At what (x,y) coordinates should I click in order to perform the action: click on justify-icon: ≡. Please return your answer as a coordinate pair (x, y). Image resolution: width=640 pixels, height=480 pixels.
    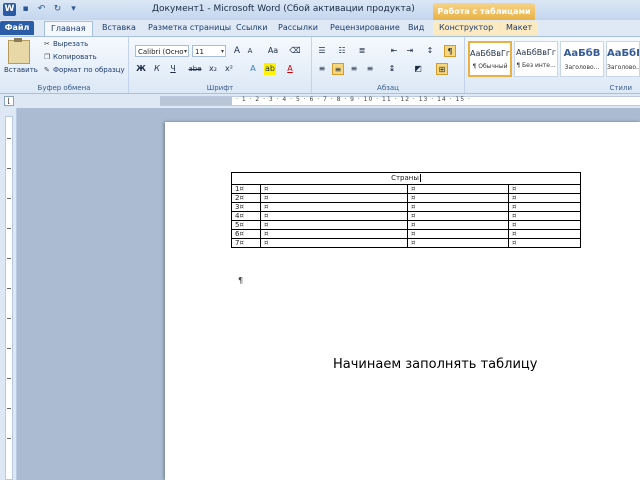
    Looking at the image, I should click on (370, 69).